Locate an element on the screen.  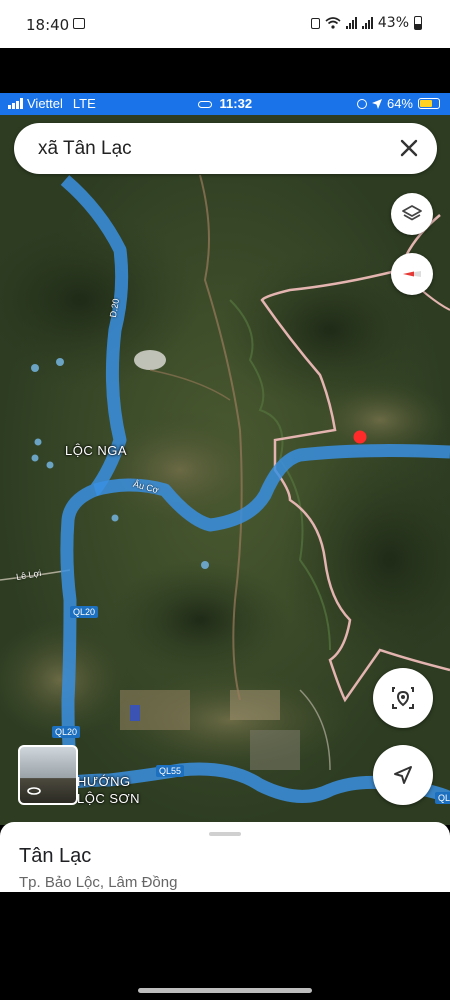
android-nav-bar is located at coordinates (225, 946).